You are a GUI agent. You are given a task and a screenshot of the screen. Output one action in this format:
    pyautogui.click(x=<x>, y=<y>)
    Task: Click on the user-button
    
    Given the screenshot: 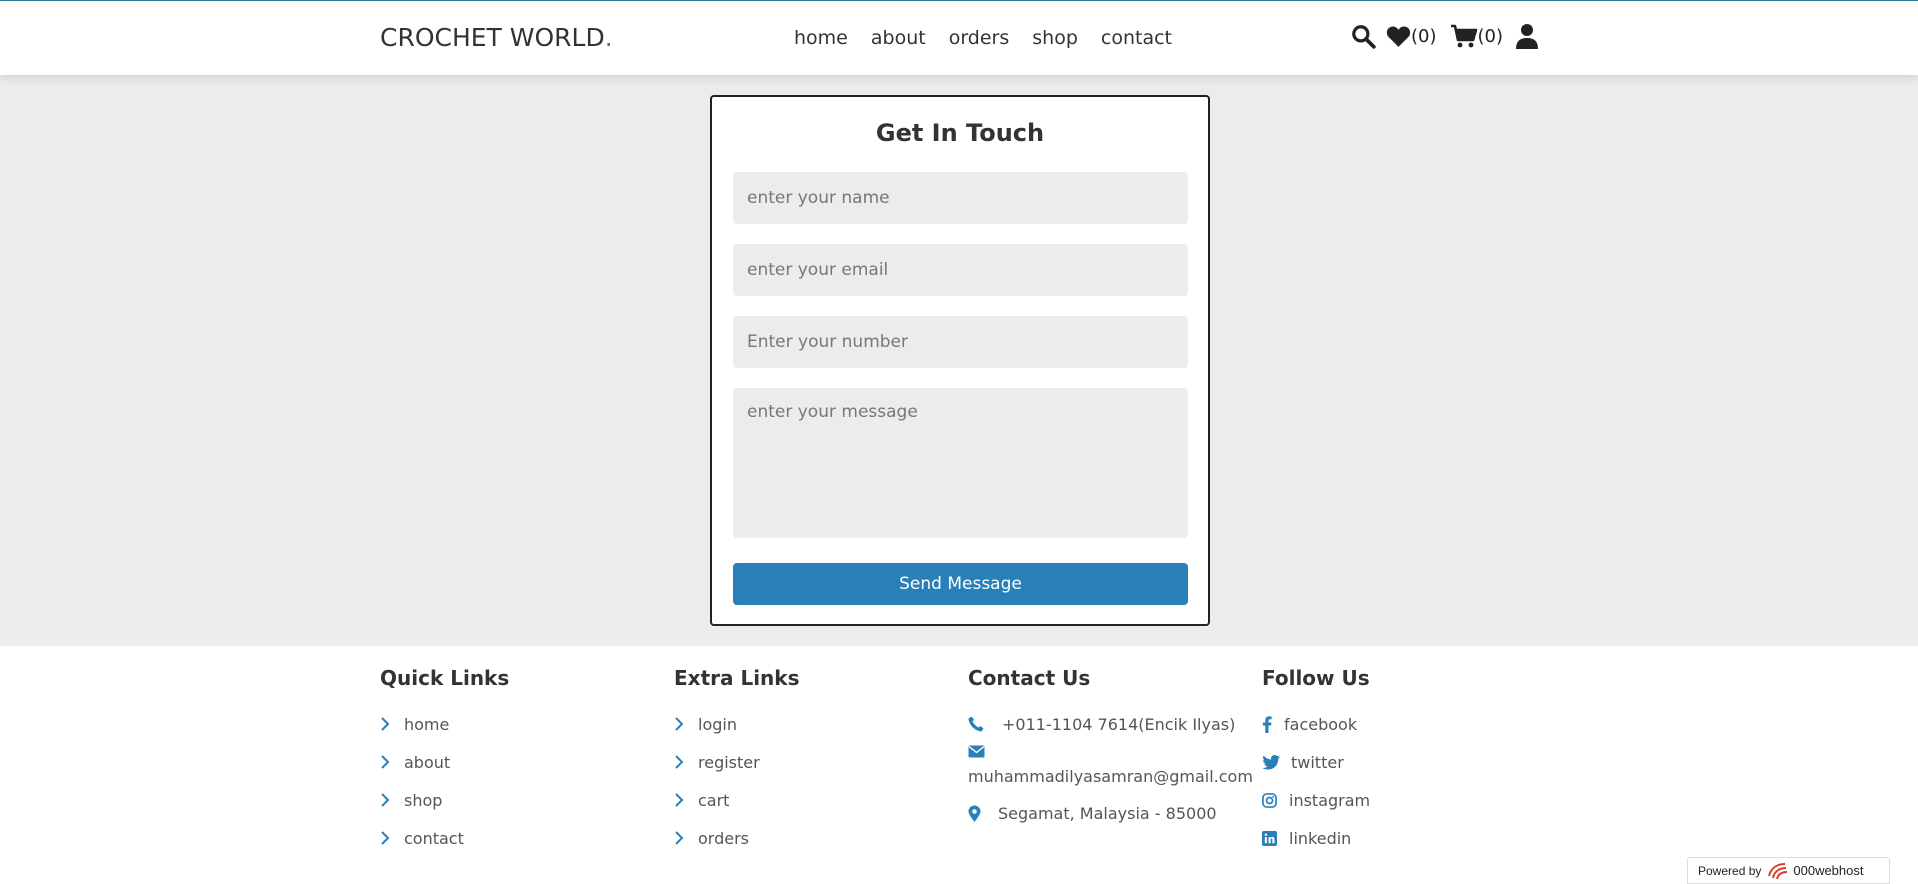 What is the action you would take?
    pyautogui.click(x=1527, y=36)
    